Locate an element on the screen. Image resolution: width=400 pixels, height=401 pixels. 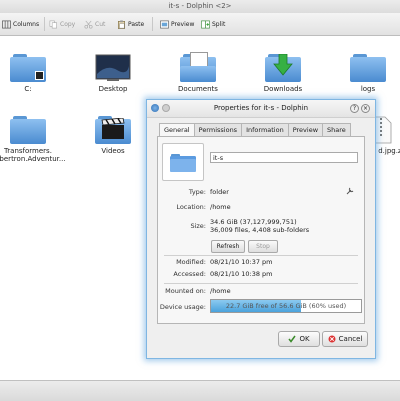
copy-button: Copy is located at coordinates (62, 24).